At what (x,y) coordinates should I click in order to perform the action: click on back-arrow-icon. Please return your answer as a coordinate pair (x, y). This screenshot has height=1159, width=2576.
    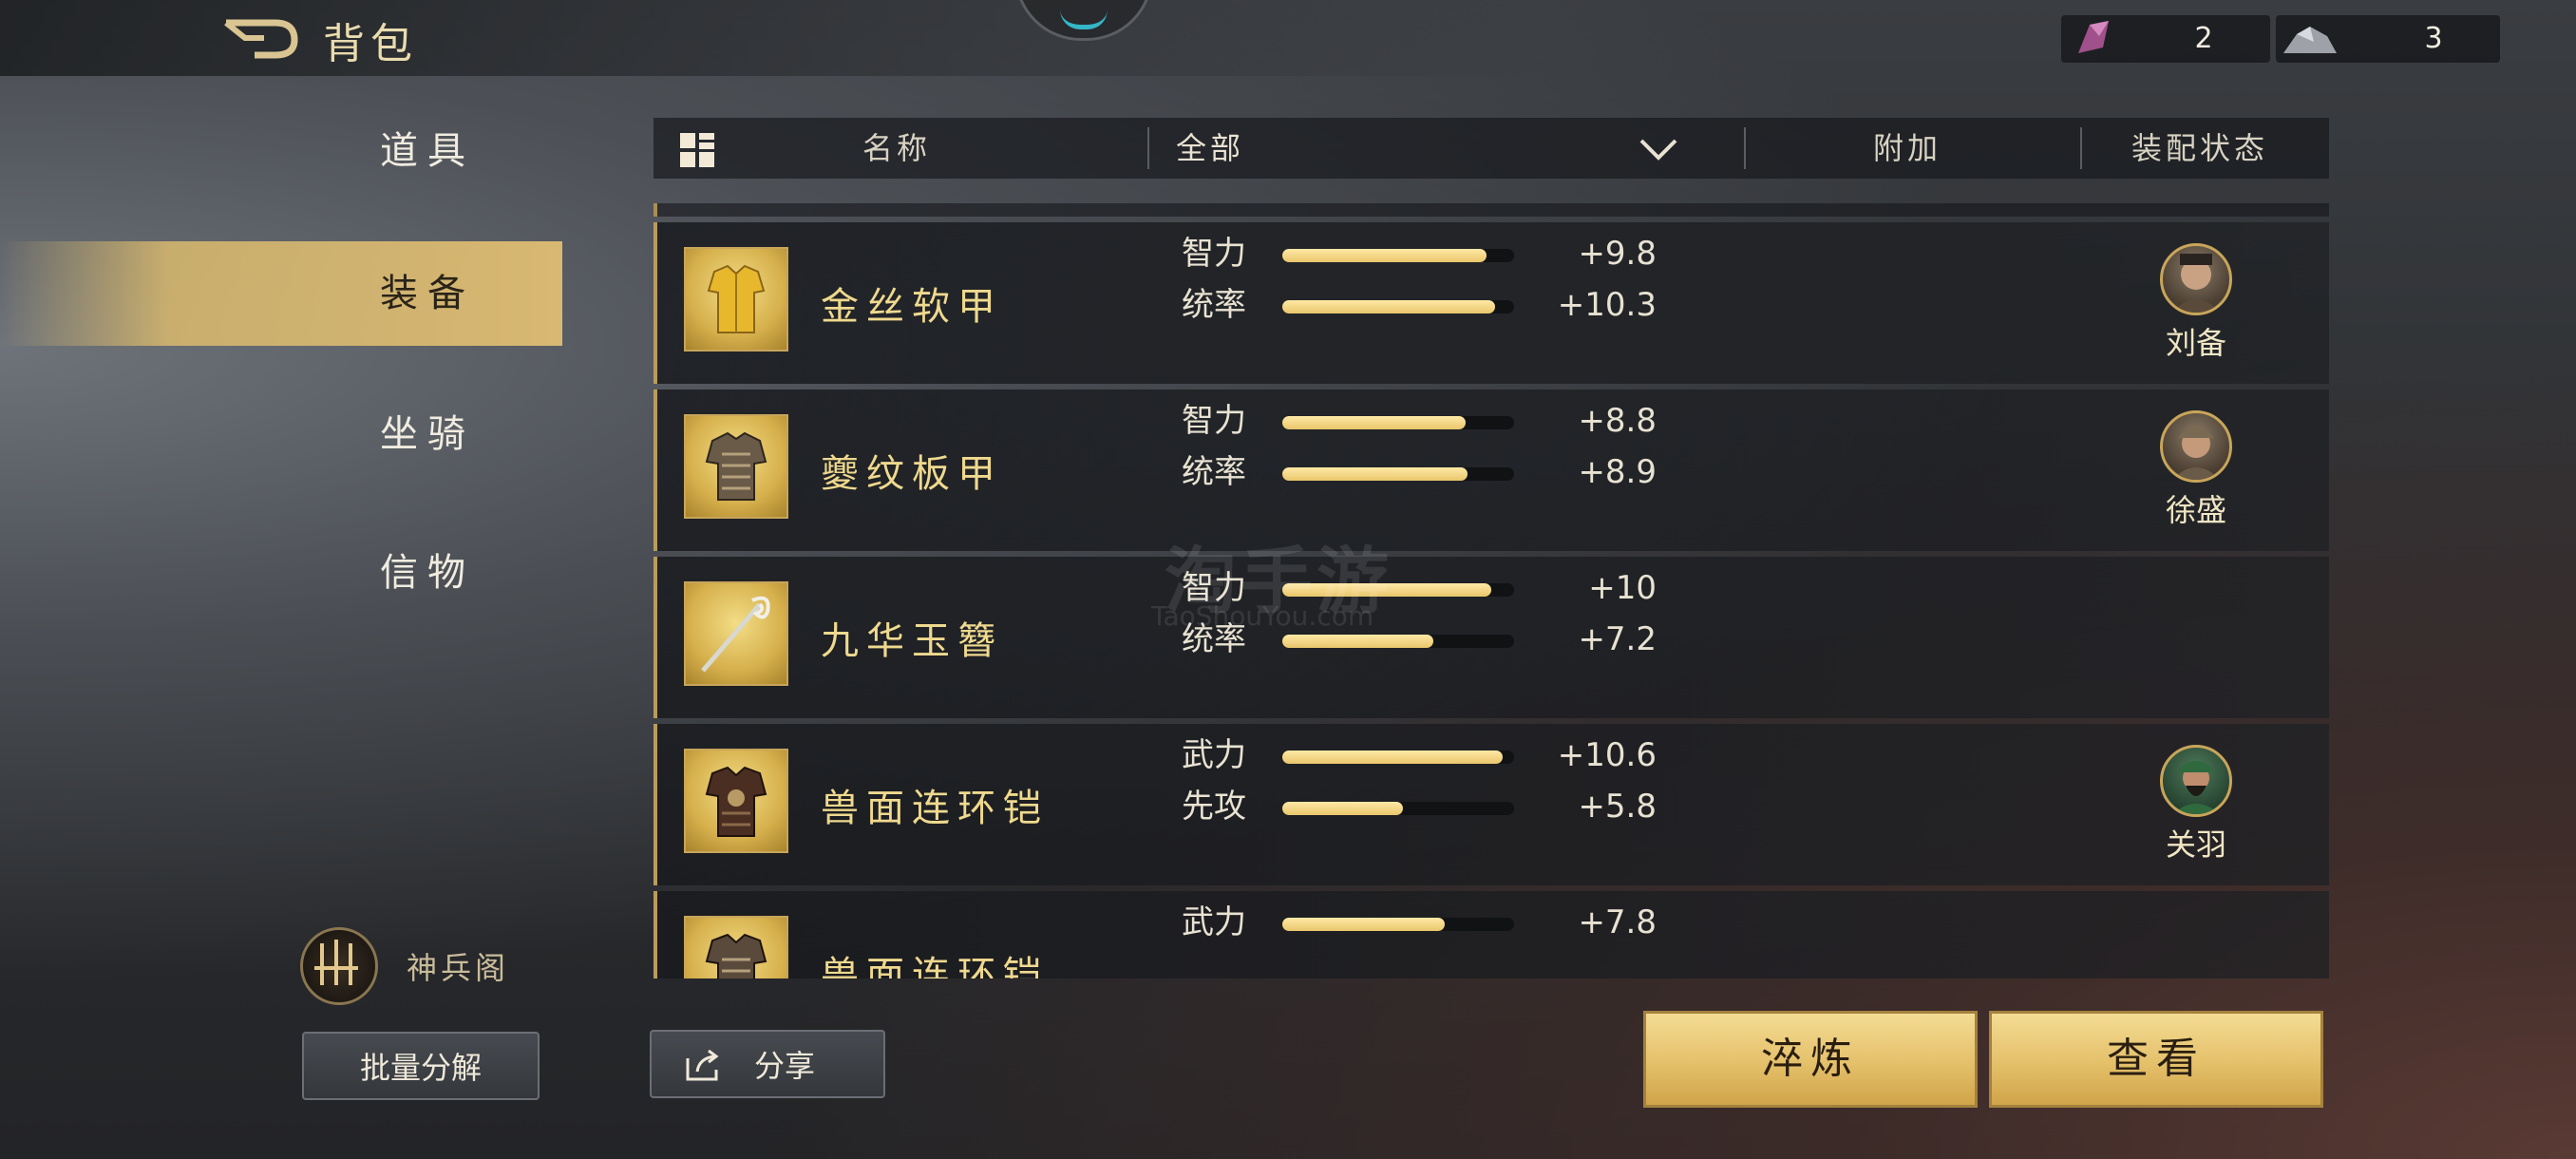
    Looking at the image, I should click on (261, 39).